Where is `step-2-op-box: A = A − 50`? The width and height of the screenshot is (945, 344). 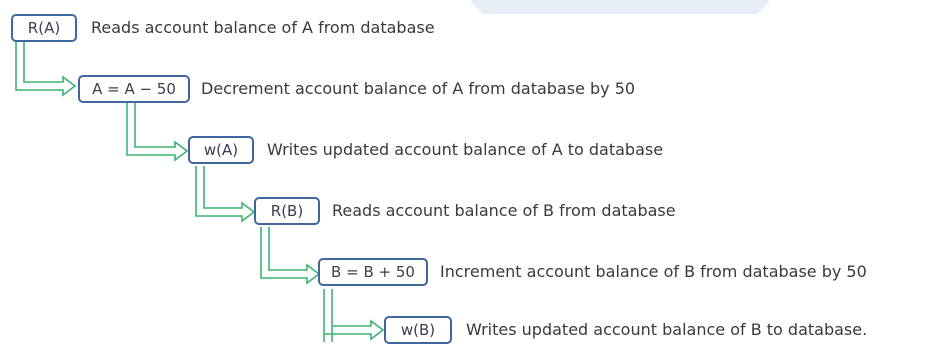
step-2-op-box: A = A − 50 is located at coordinates (134, 89).